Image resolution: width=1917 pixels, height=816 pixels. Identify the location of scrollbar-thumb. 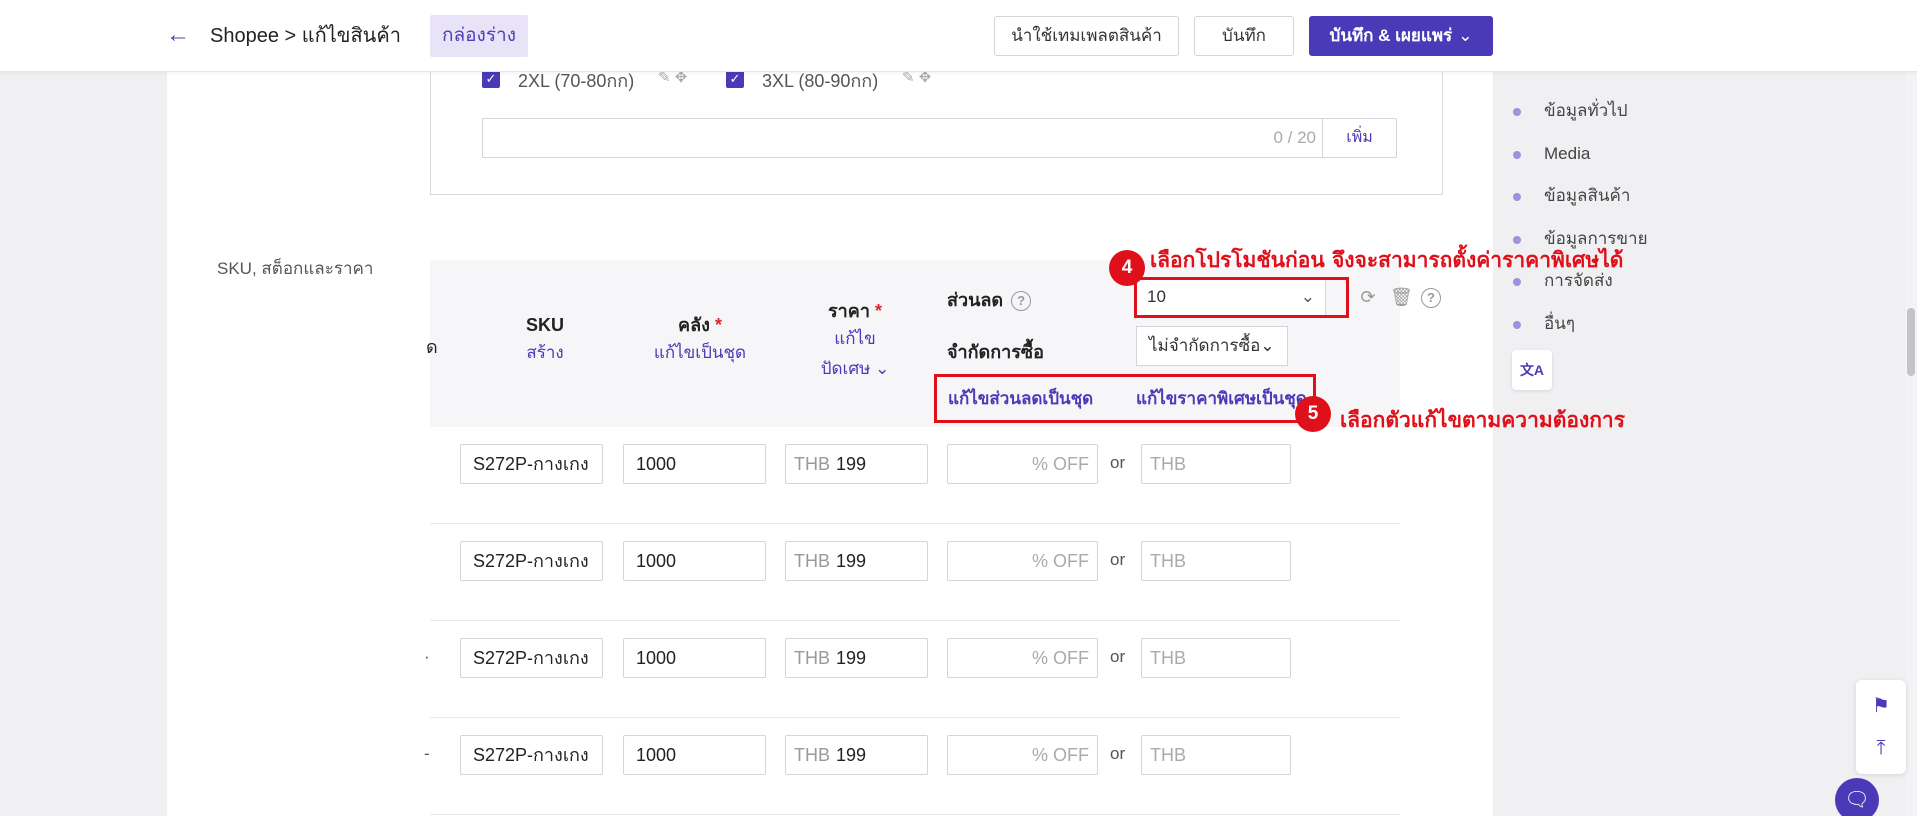
(1911, 342).